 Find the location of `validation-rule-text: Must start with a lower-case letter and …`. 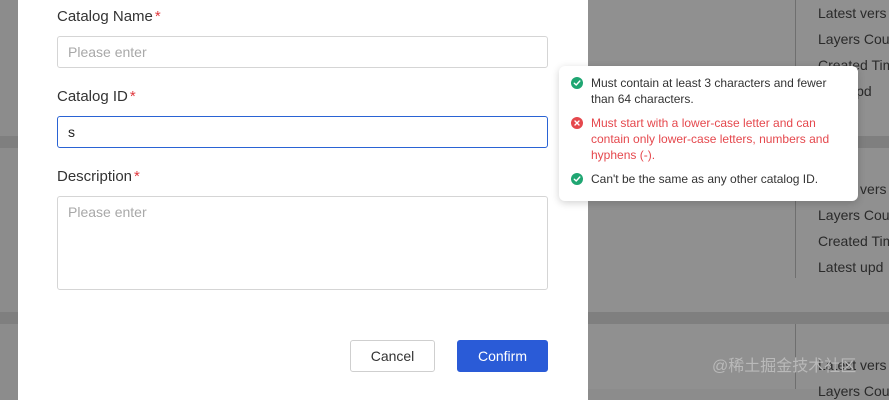

validation-rule-text: Must start with a lower-case letter and … is located at coordinates (710, 139).